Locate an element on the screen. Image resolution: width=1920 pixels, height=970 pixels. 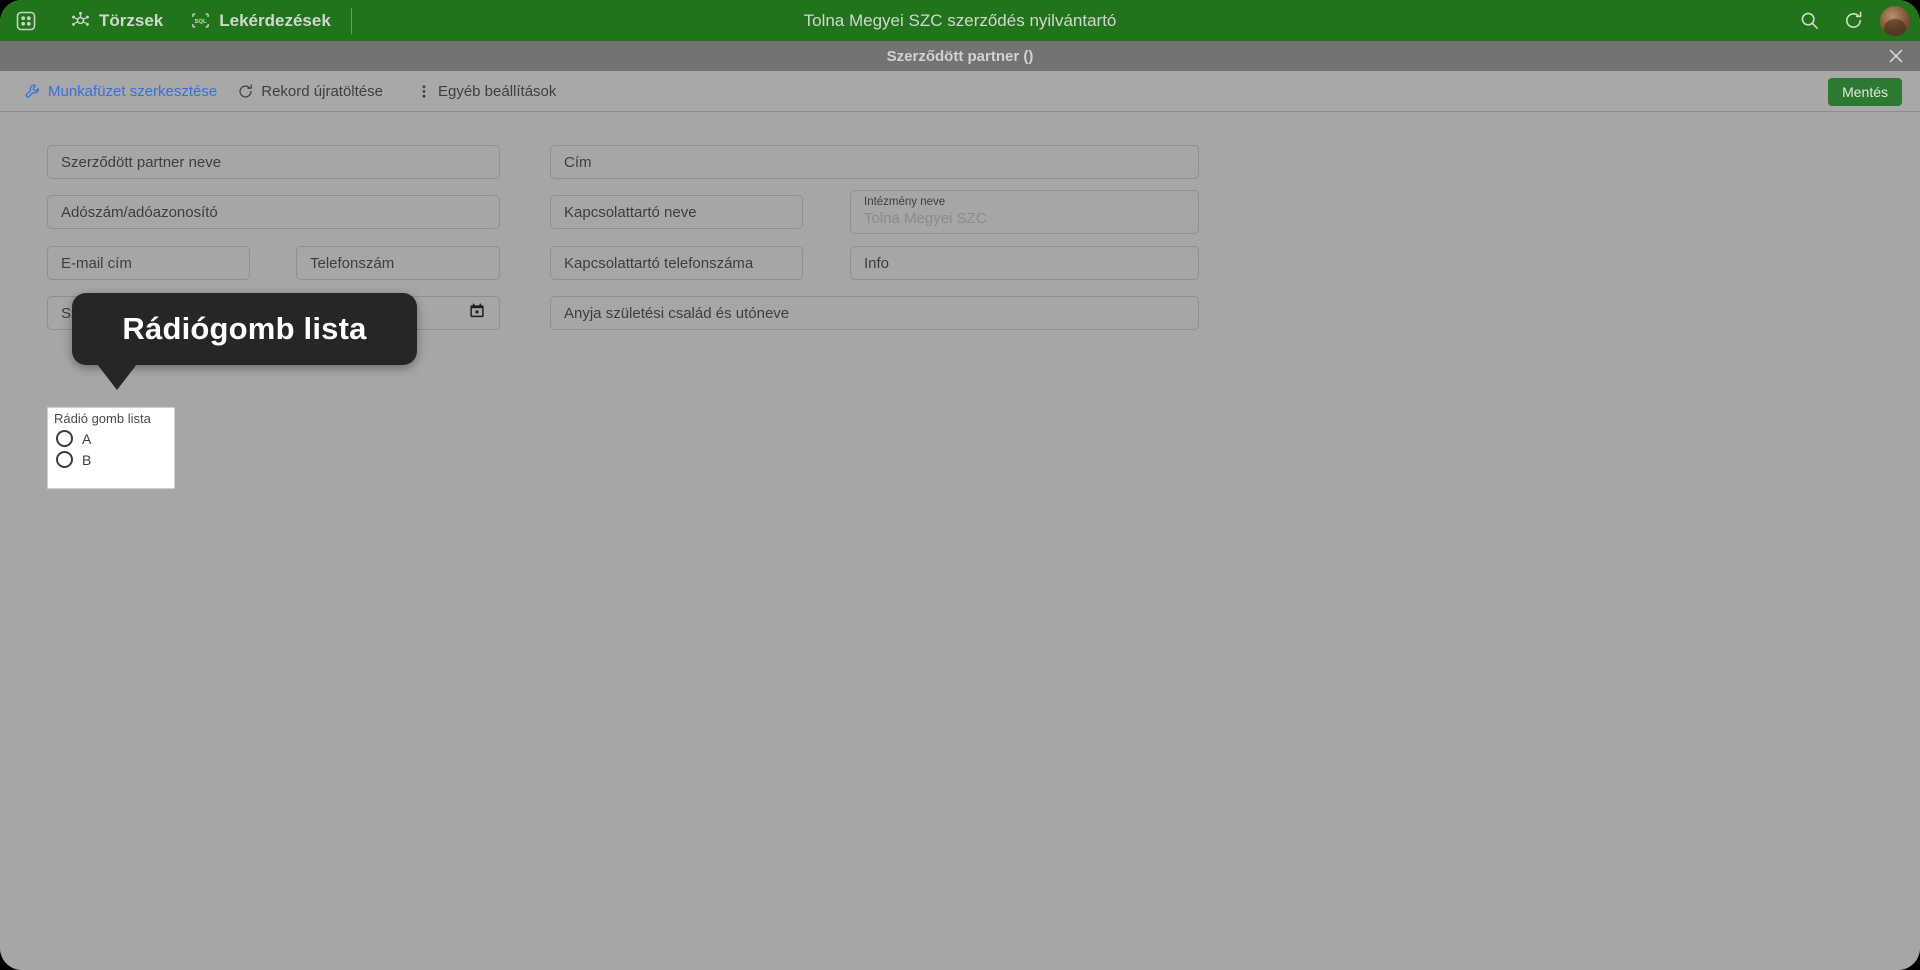
field-partner-name-placeholder: Szerződött partner neve is located at coordinates (141, 162).